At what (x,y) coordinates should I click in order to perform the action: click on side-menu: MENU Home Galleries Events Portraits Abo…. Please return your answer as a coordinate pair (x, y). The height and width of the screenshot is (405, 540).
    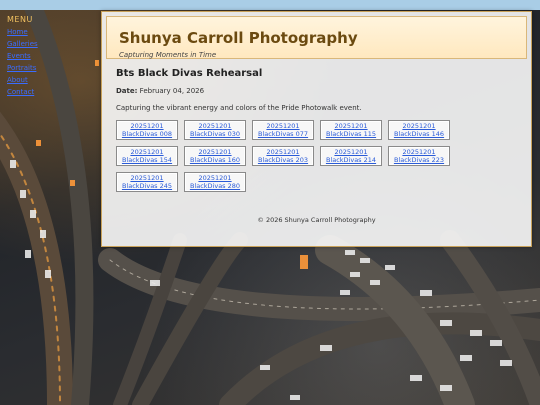
    Looking at the image, I should click on (27, 57).